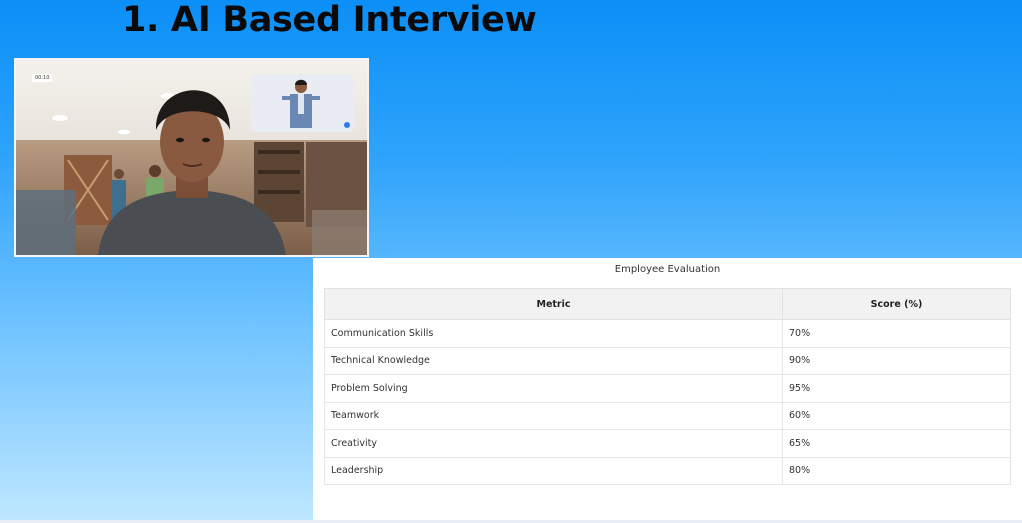 Image resolution: width=1022 pixels, height=523 pixels. I want to click on metric-cell: Teamwork, so click(553, 415).